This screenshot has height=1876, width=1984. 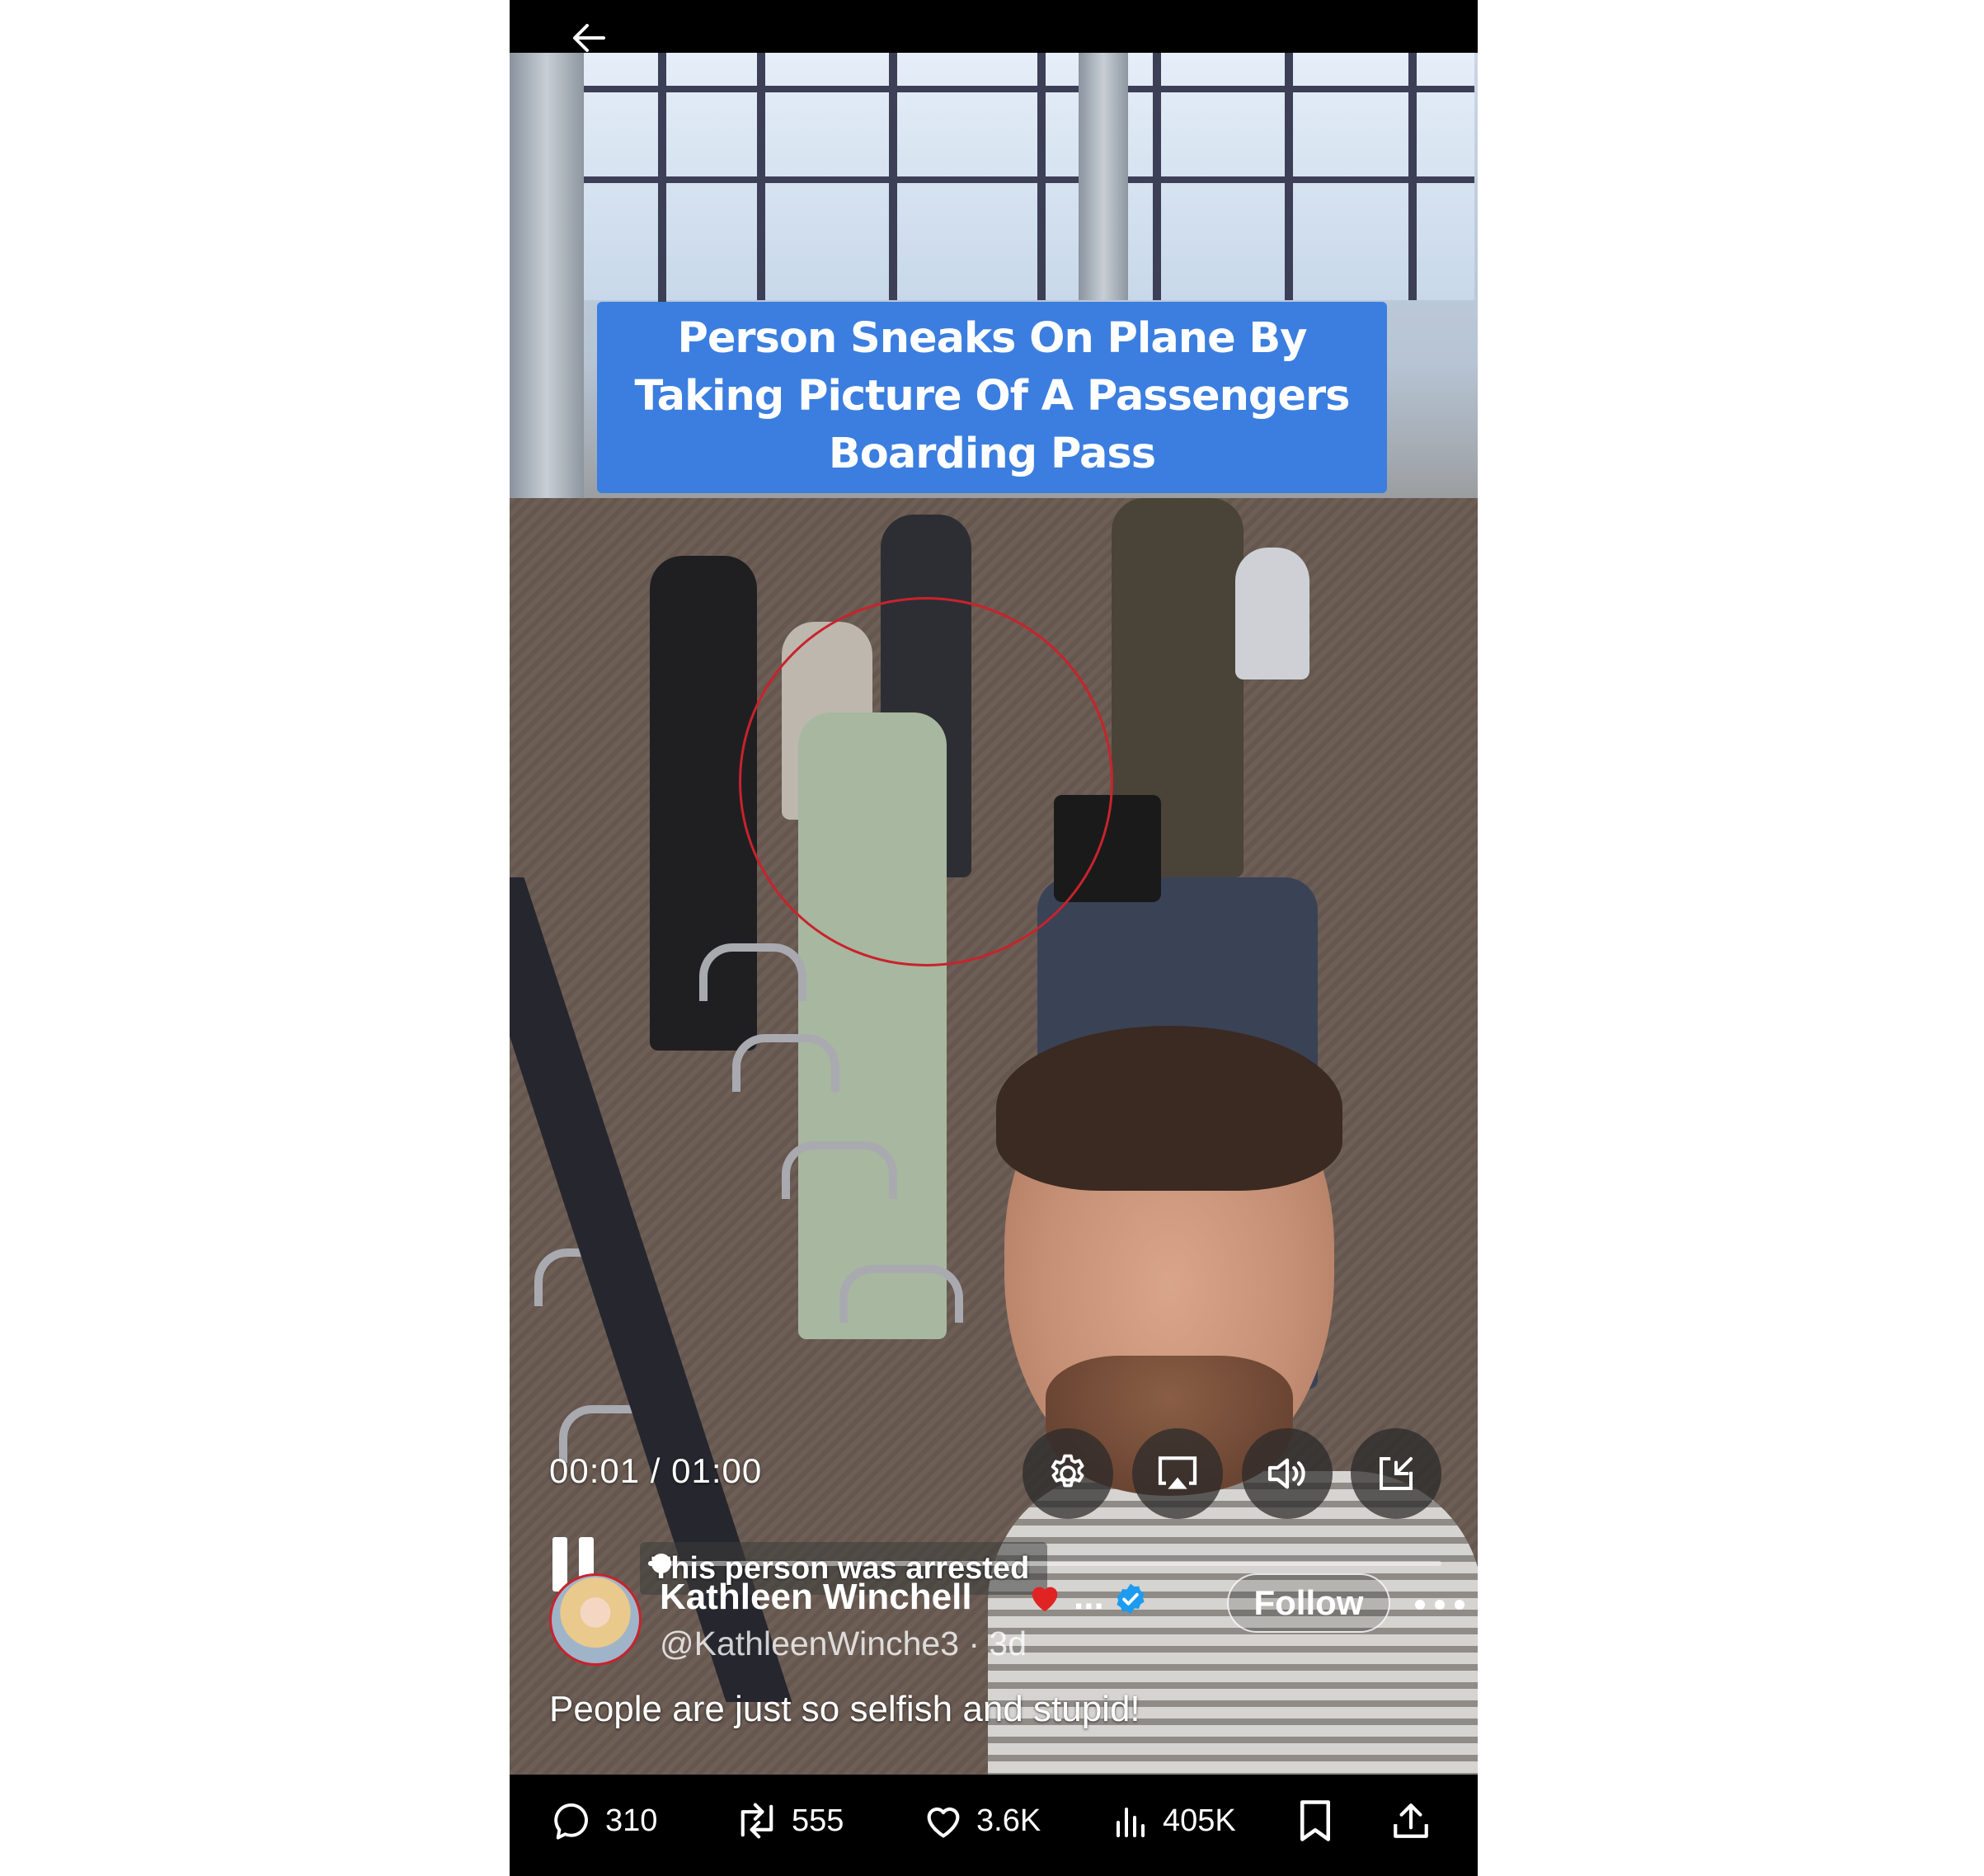 I want to click on like-button: 3.6K, so click(x=981, y=1820).